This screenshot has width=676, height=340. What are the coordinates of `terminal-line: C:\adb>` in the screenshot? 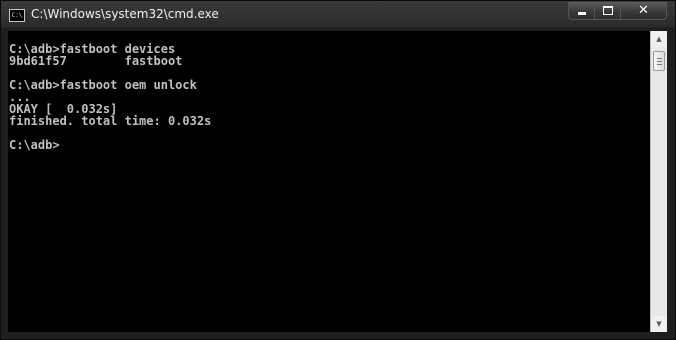 It's located at (34, 145).